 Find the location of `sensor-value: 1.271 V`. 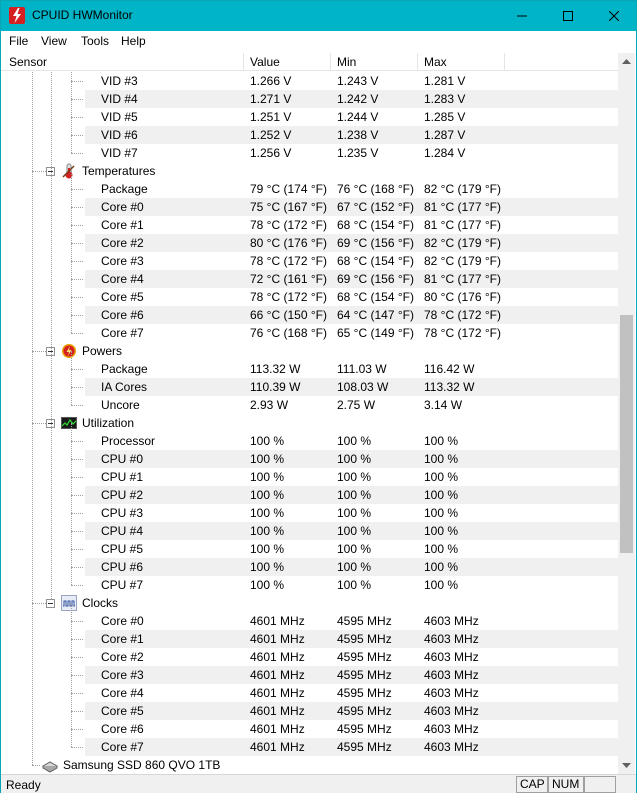

sensor-value: 1.271 V is located at coordinates (271, 99).